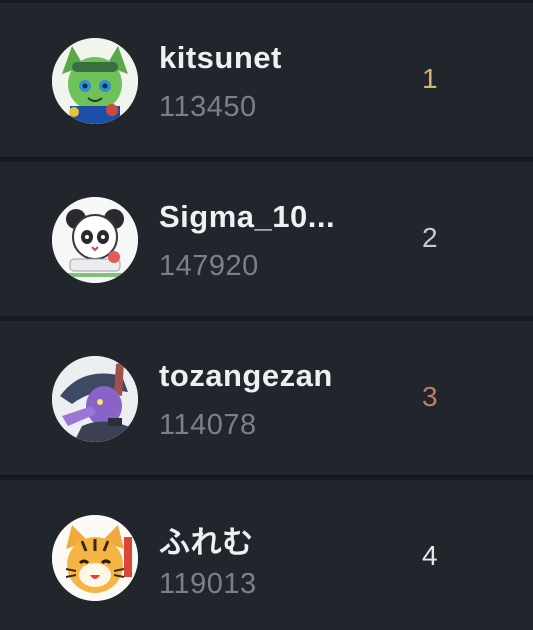  I want to click on rank-number: 3, so click(430, 396).